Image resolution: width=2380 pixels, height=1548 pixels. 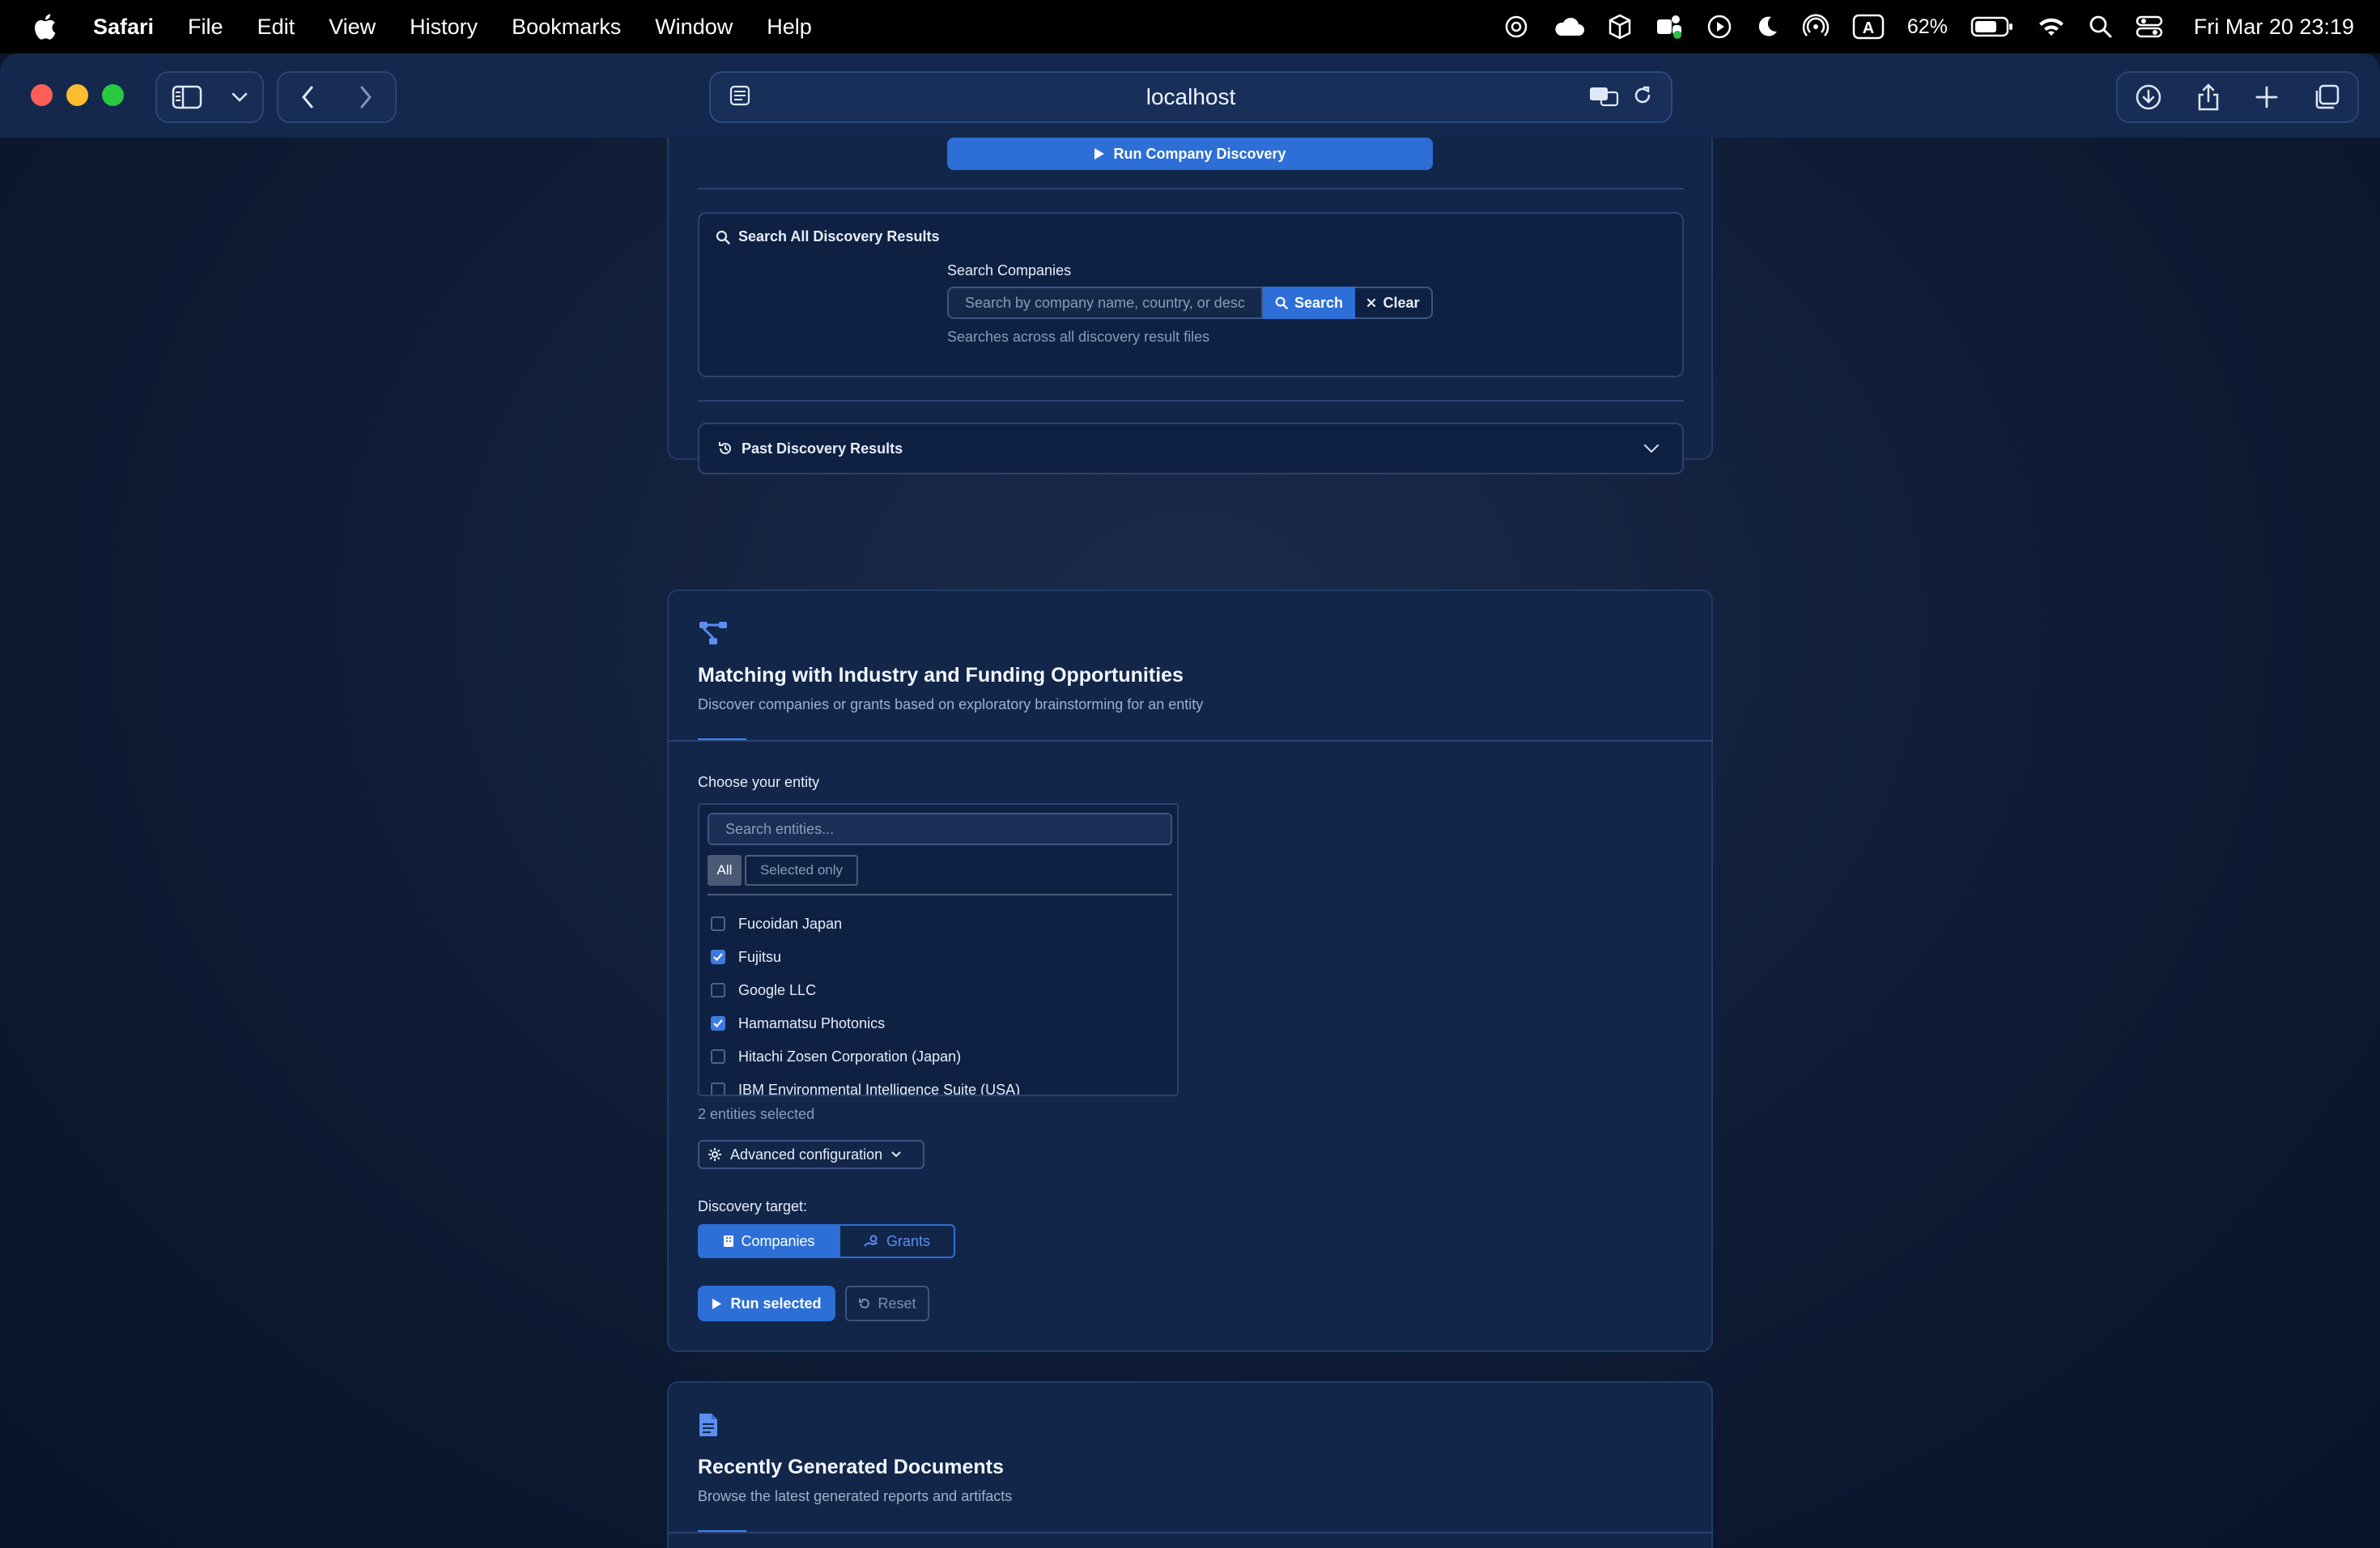 I want to click on search-button: Search, so click(x=1309, y=303).